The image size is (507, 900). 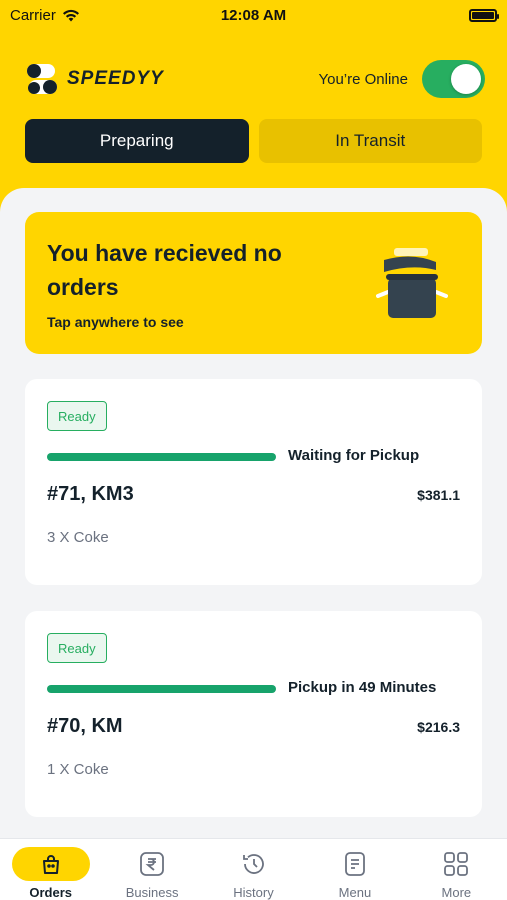 I want to click on banner-title: You have recieved no orders, so click(x=164, y=270).